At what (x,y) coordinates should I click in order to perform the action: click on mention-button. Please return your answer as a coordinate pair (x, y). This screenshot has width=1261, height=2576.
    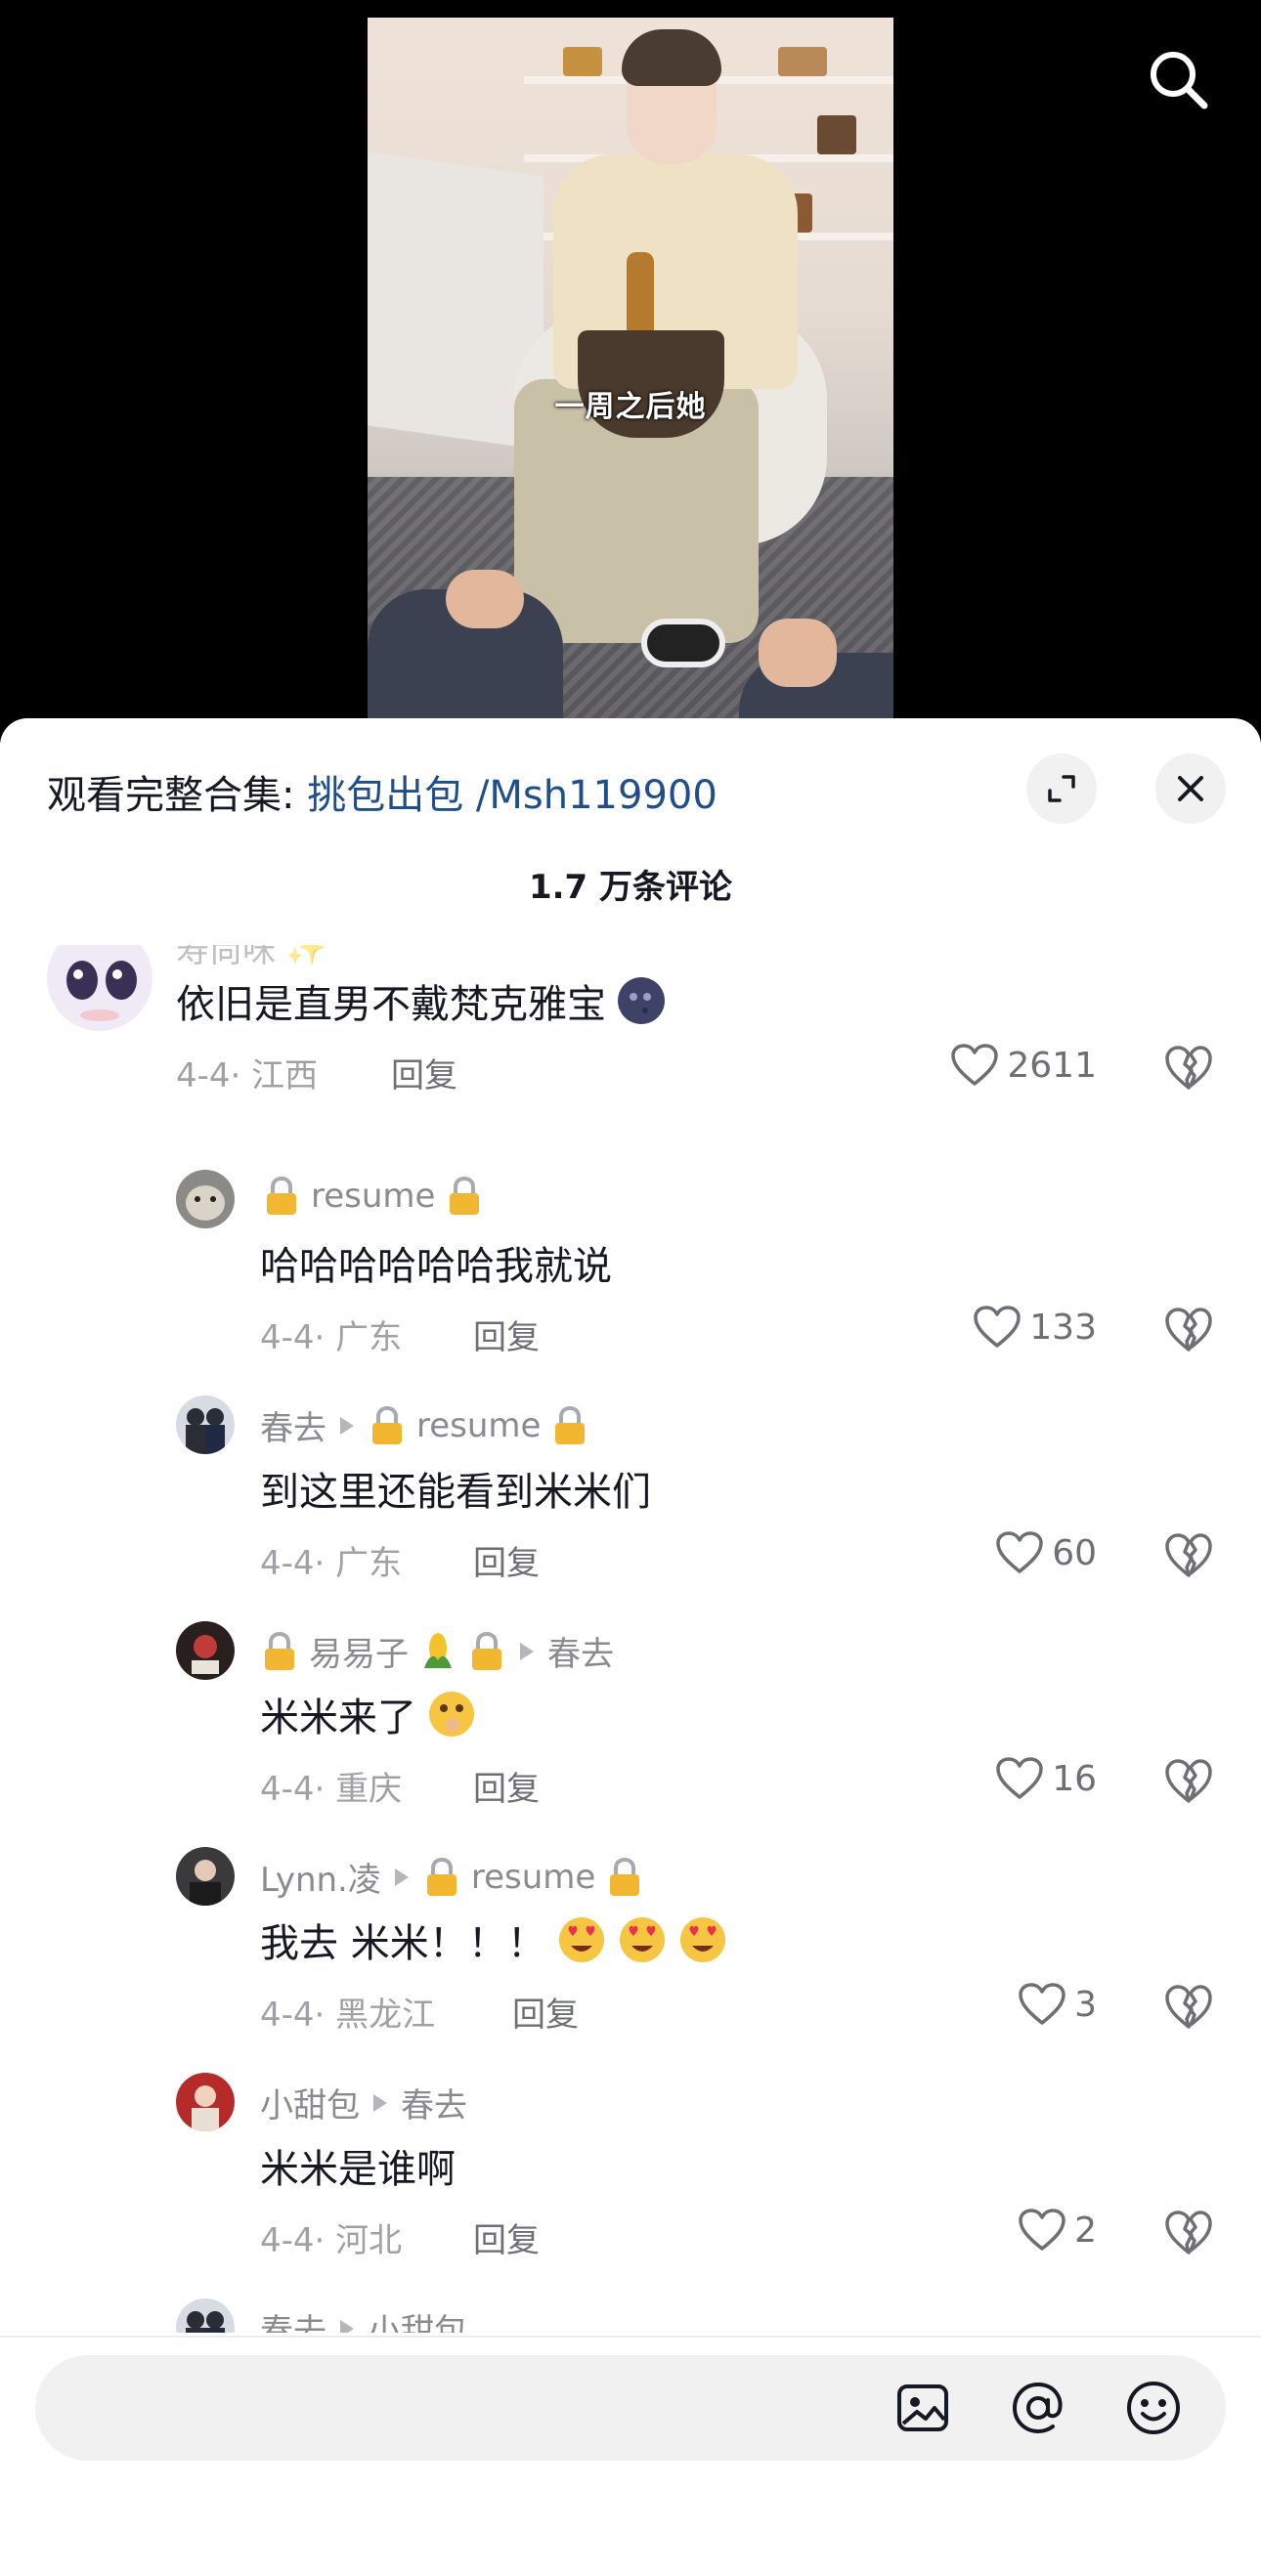
    Looking at the image, I should click on (1038, 2408).